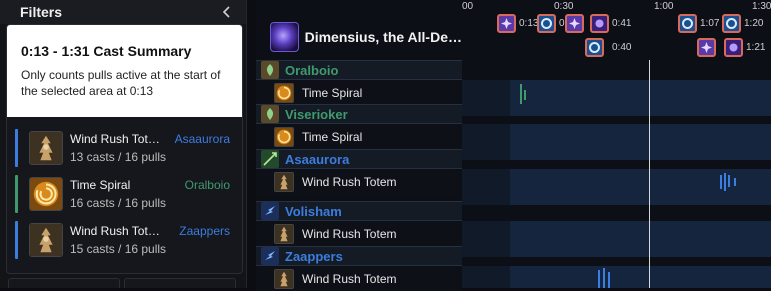 Image resolution: width=771 pixels, height=291 pixels. What do you see at coordinates (106, 51) in the screenshot?
I see `summary-title: 0:13 - 1:31 Cast Summary` at bounding box center [106, 51].